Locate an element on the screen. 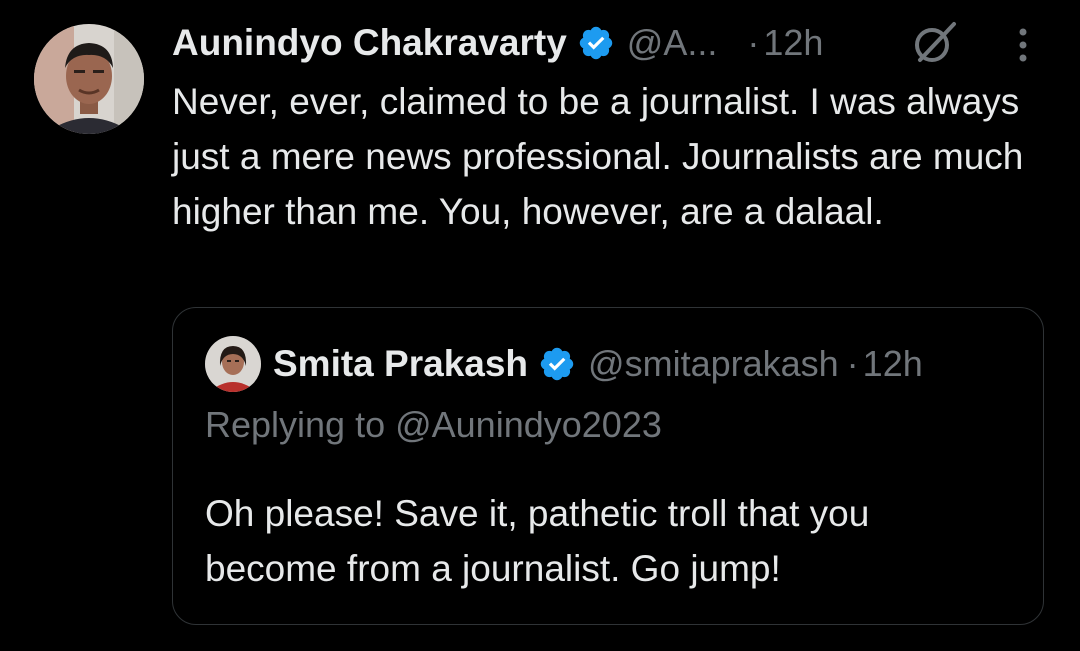 This screenshot has height=651, width=1080. quoted-tweet-header: Smita Prakash @smitaprakash · 12h is located at coordinates (598, 364).